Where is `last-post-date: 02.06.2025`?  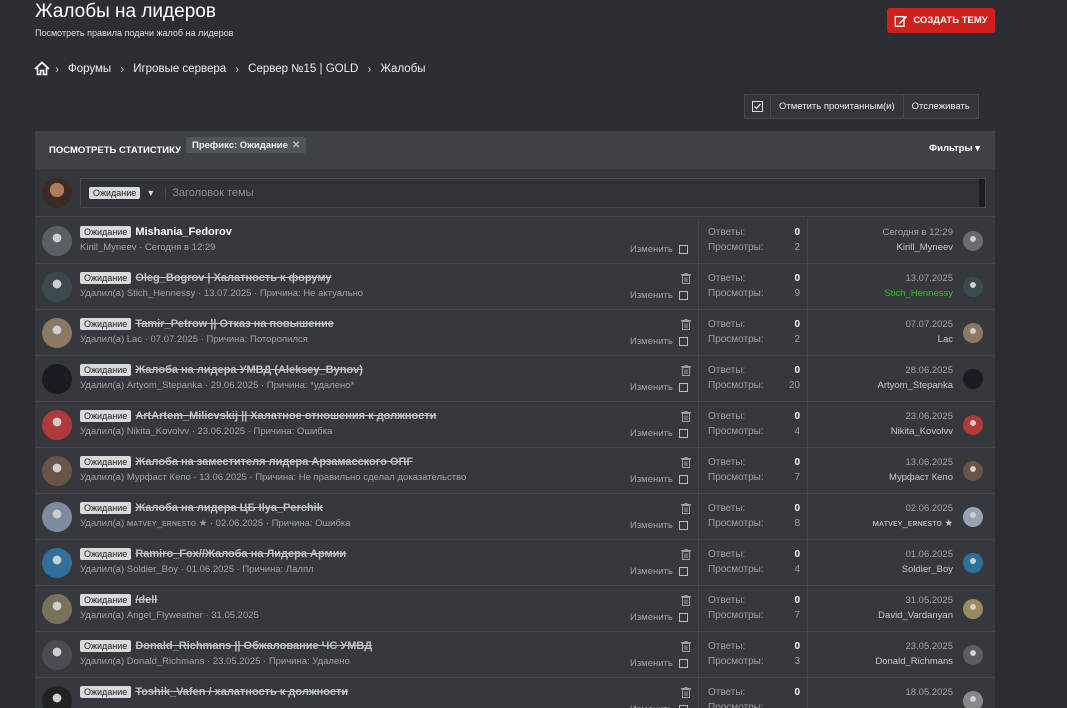 last-post-date: 02.06.2025 is located at coordinates (913, 508).